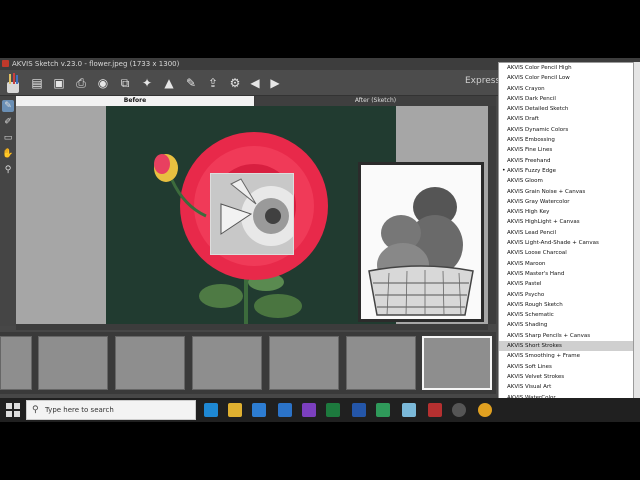 The width and height of the screenshot is (640, 480). I want to click on preset-item-label: AKVIS Soft Lines, so click(529, 366).